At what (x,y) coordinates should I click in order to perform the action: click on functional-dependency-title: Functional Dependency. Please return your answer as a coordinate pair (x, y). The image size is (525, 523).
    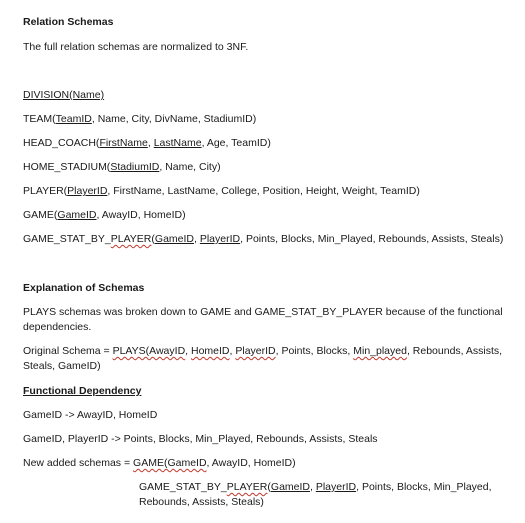
    Looking at the image, I should click on (82, 391).